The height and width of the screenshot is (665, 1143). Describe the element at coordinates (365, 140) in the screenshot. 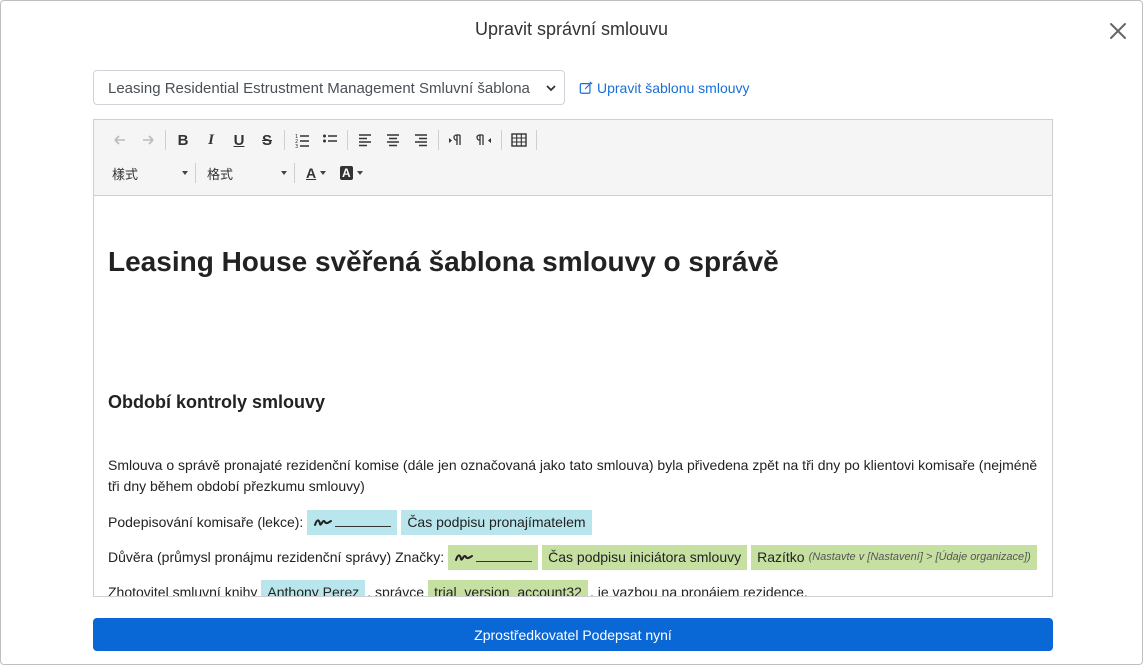

I see `align-left-icon` at that location.